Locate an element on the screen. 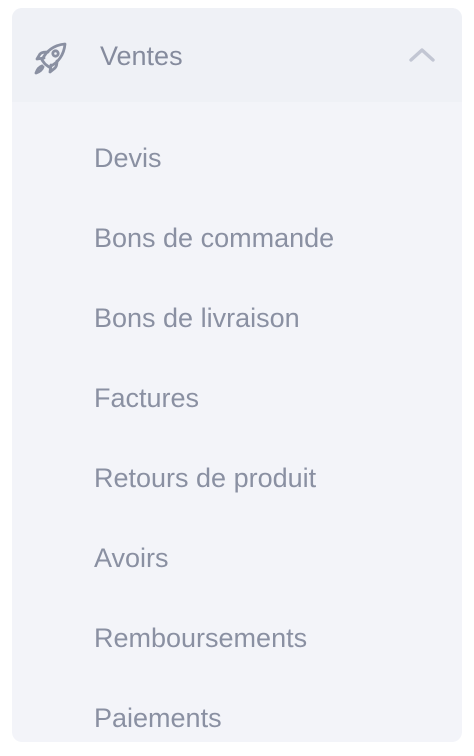 Image resolution: width=474 pixels, height=756 pixels. menu-item-label: Avoirs is located at coordinates (131, 558).